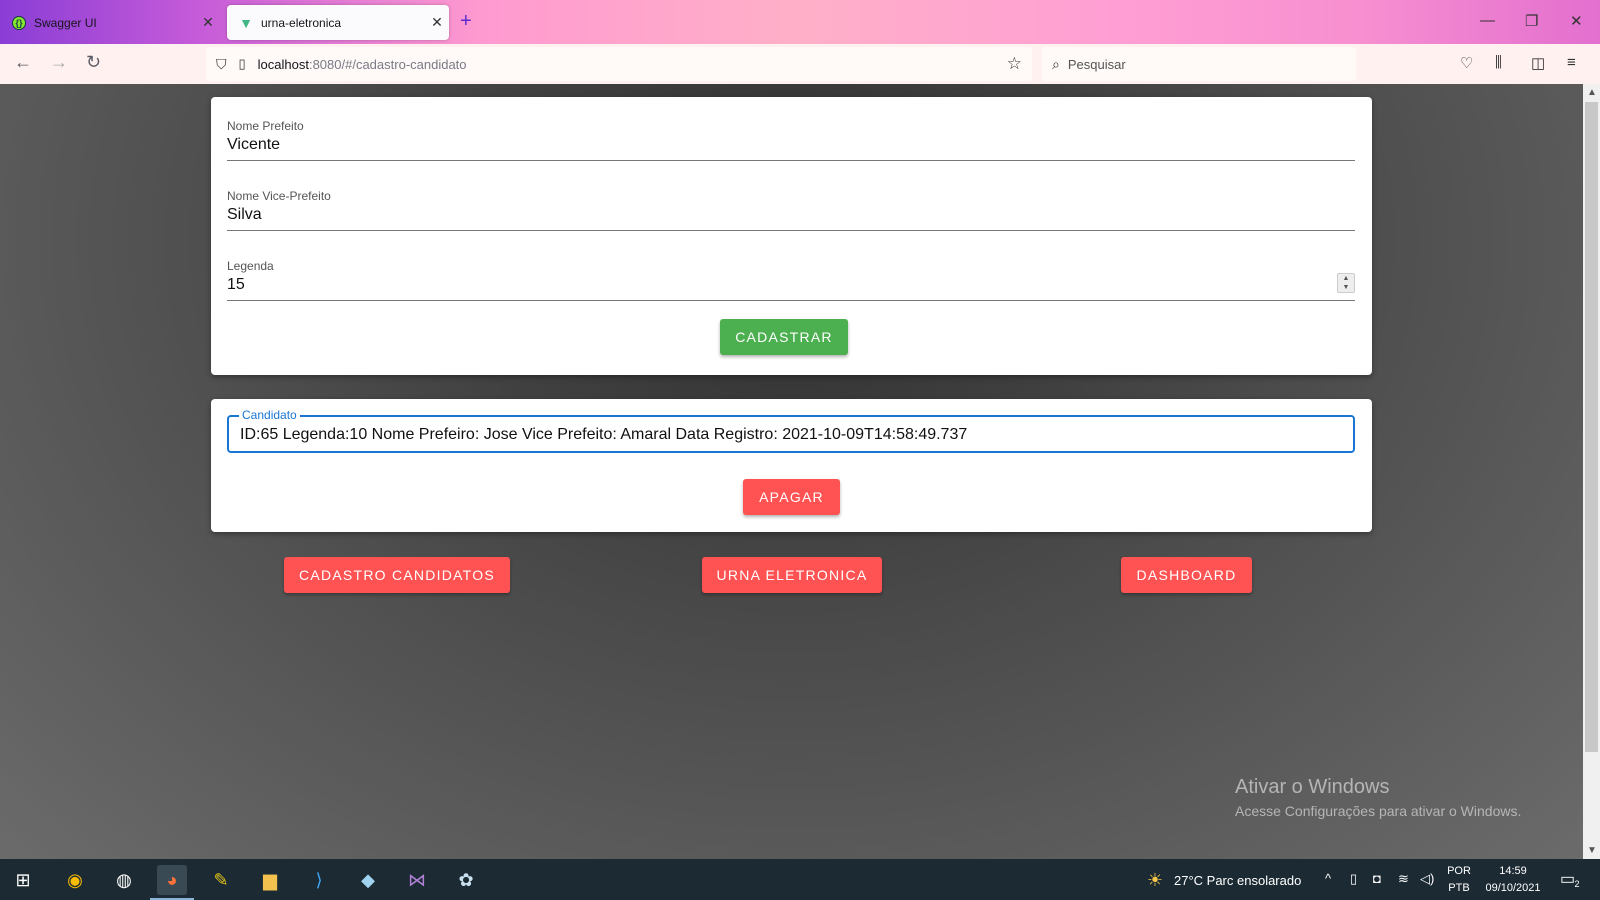 Image resolution: width=1600 pixels, height=900 pixels. I want to click on back-arrow-icon: ←, so click(23, 62).